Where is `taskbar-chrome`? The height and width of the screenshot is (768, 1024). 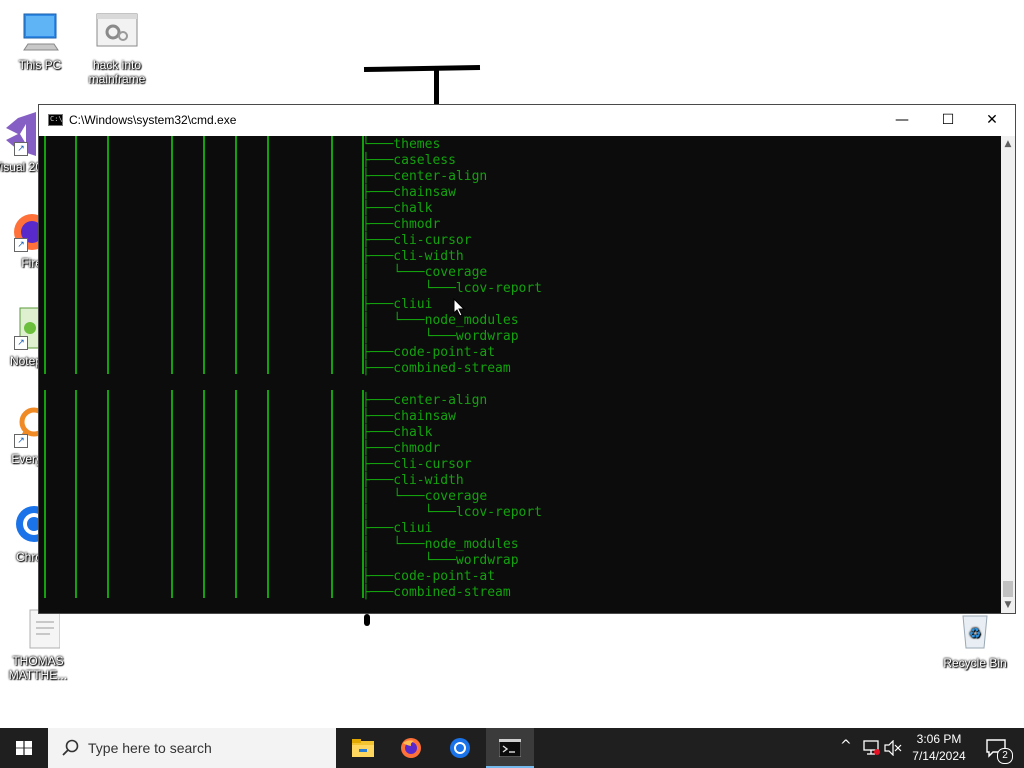
taskbar-chrome is located at coordinates (460, 748).